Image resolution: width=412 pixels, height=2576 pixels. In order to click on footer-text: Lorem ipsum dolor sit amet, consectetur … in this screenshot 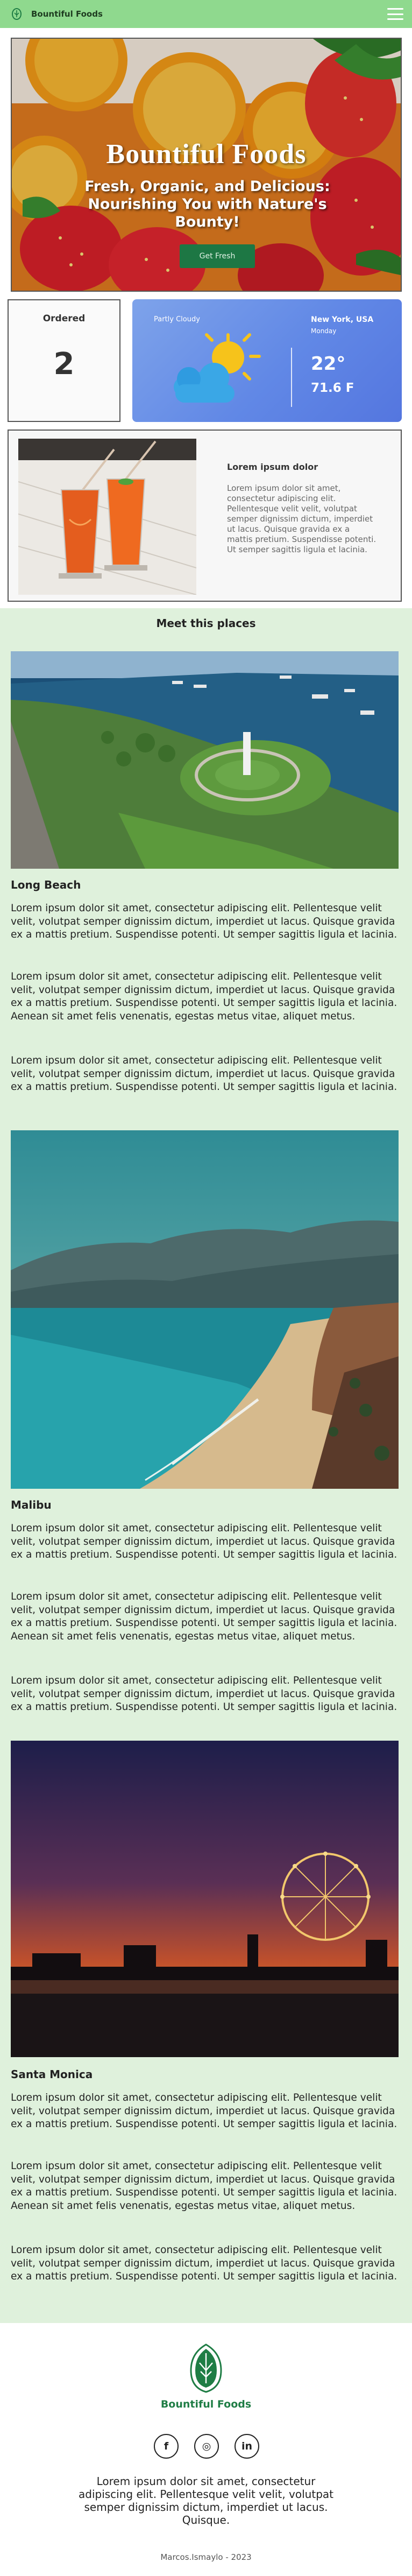, I will do `click(206, 2500)`.